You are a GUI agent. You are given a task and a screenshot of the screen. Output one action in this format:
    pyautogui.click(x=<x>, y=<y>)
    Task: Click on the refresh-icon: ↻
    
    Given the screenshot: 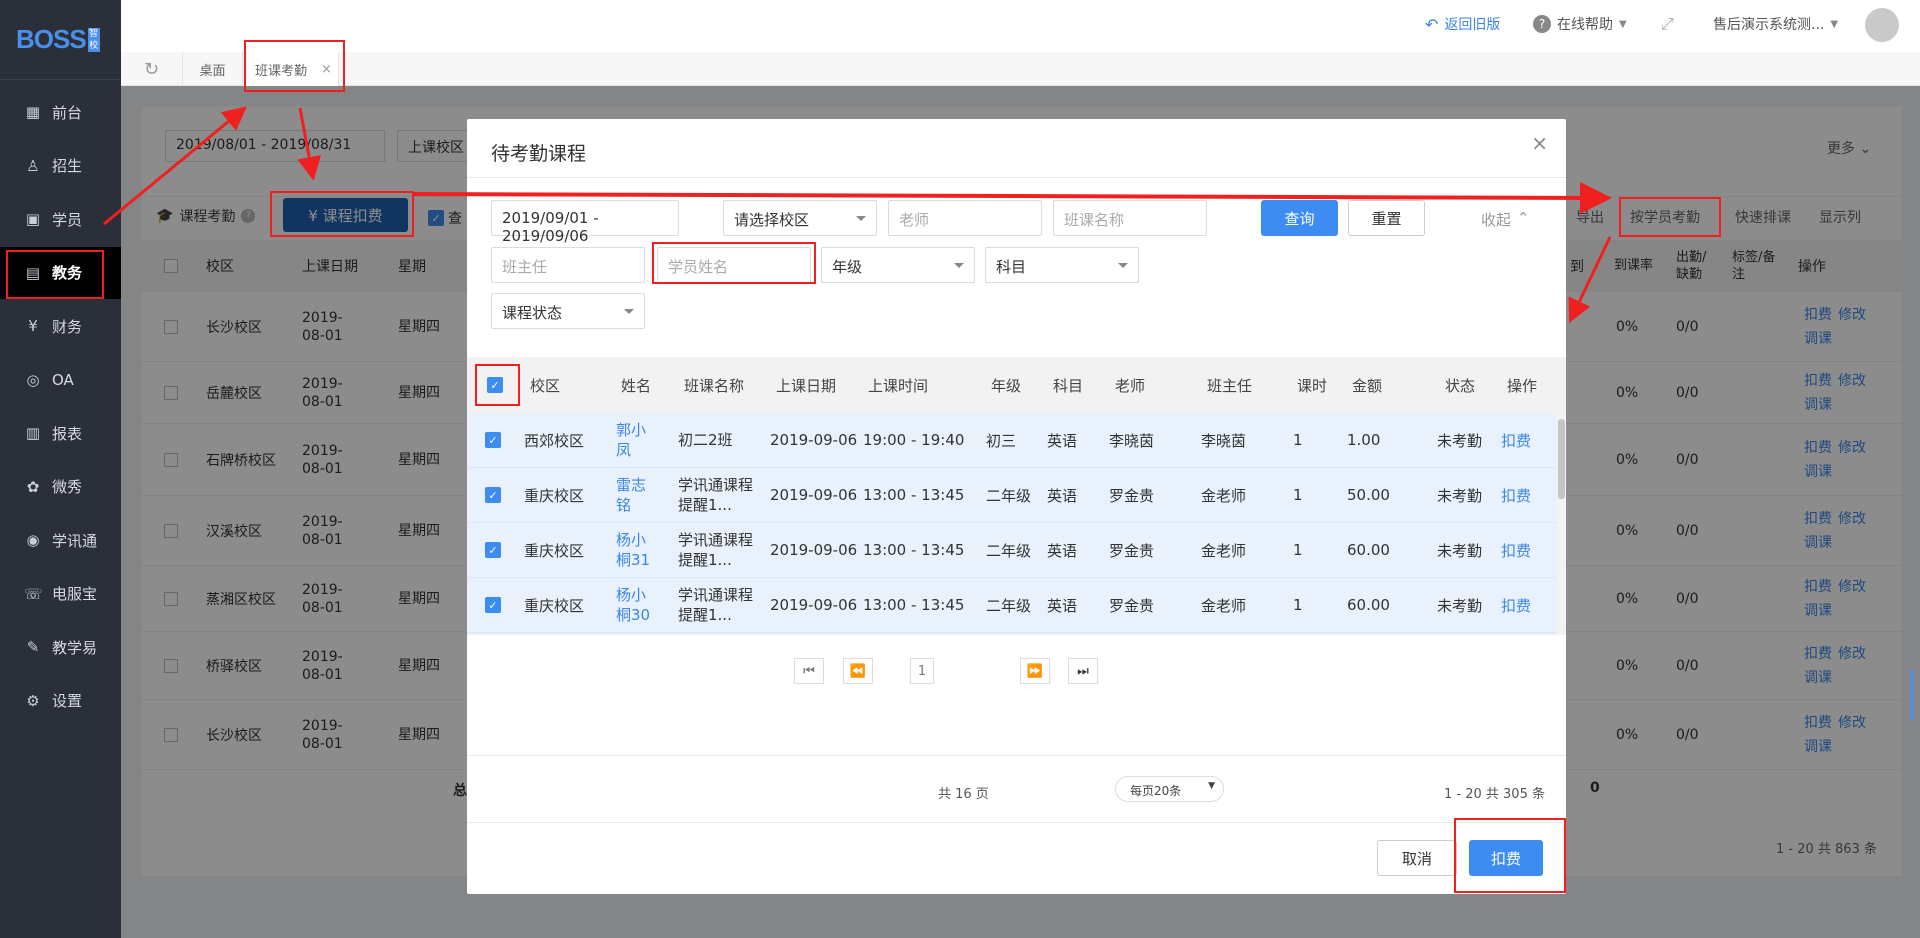 What is the action you would take?
    pyautogui.click(x=152, y=69)
    